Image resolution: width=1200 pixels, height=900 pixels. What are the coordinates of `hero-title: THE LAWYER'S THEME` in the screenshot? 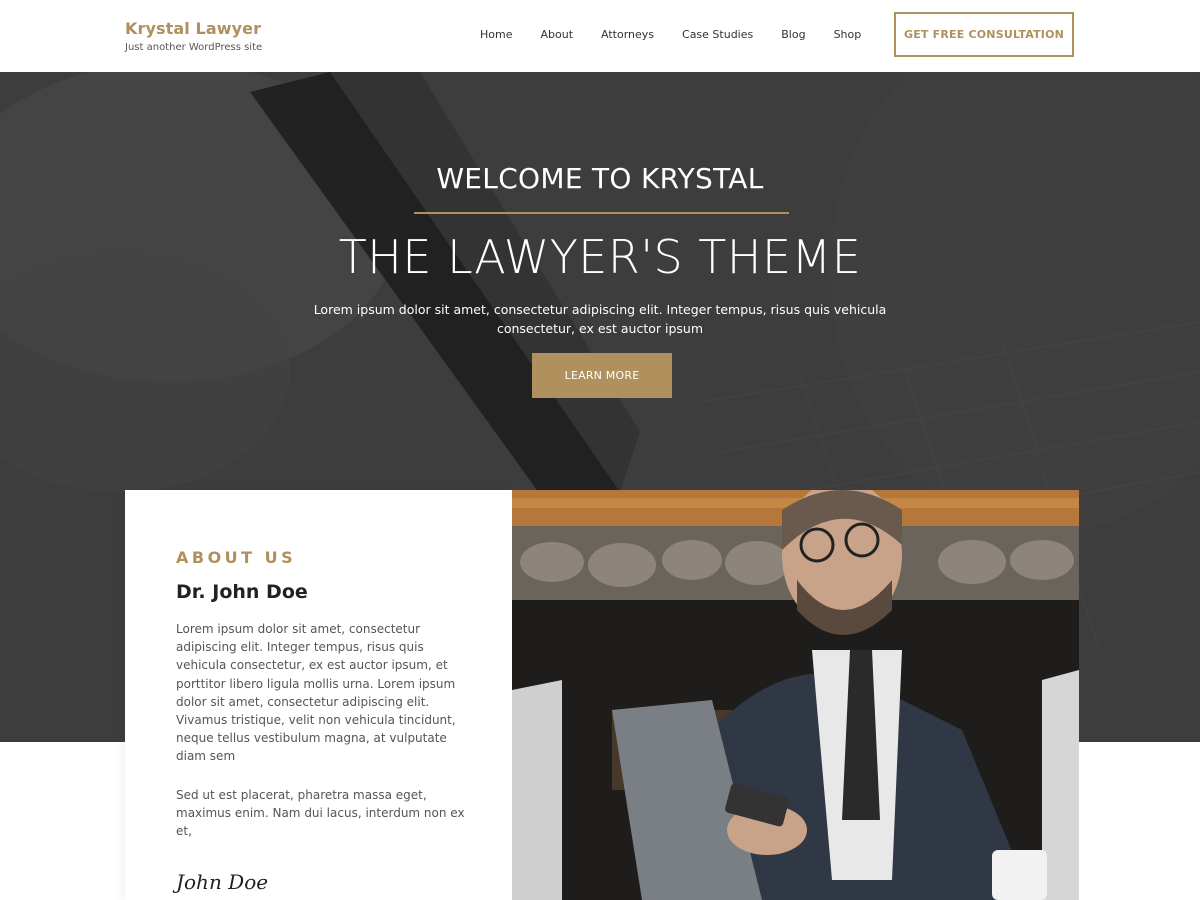 It's located at (600, 257).